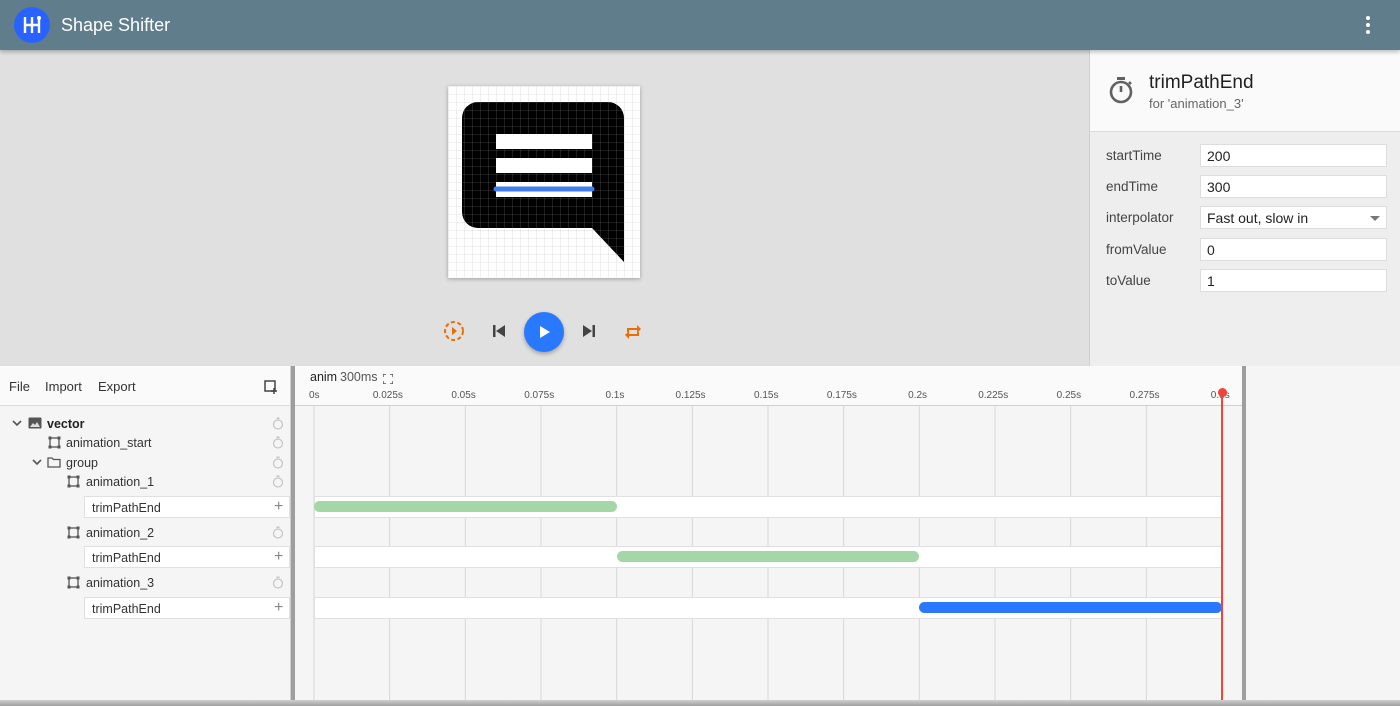 This screenshot has width=1400, height=706. What do you see at coordinates (116, 24) in the screenshot?
I see `app-title: Shape Shifter` at bounding box center [116, 24].